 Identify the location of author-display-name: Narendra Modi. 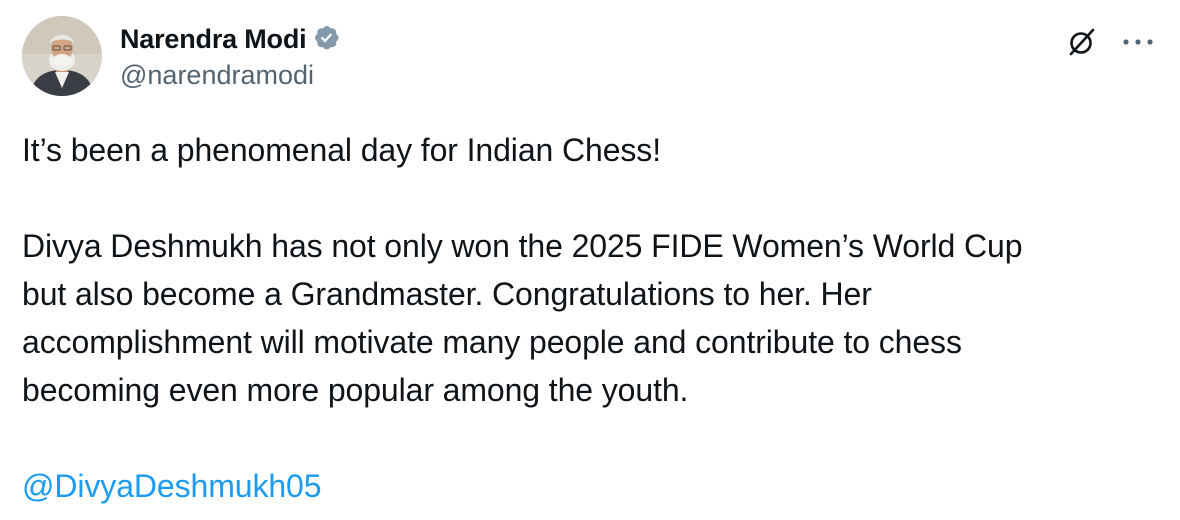
(213, 39).